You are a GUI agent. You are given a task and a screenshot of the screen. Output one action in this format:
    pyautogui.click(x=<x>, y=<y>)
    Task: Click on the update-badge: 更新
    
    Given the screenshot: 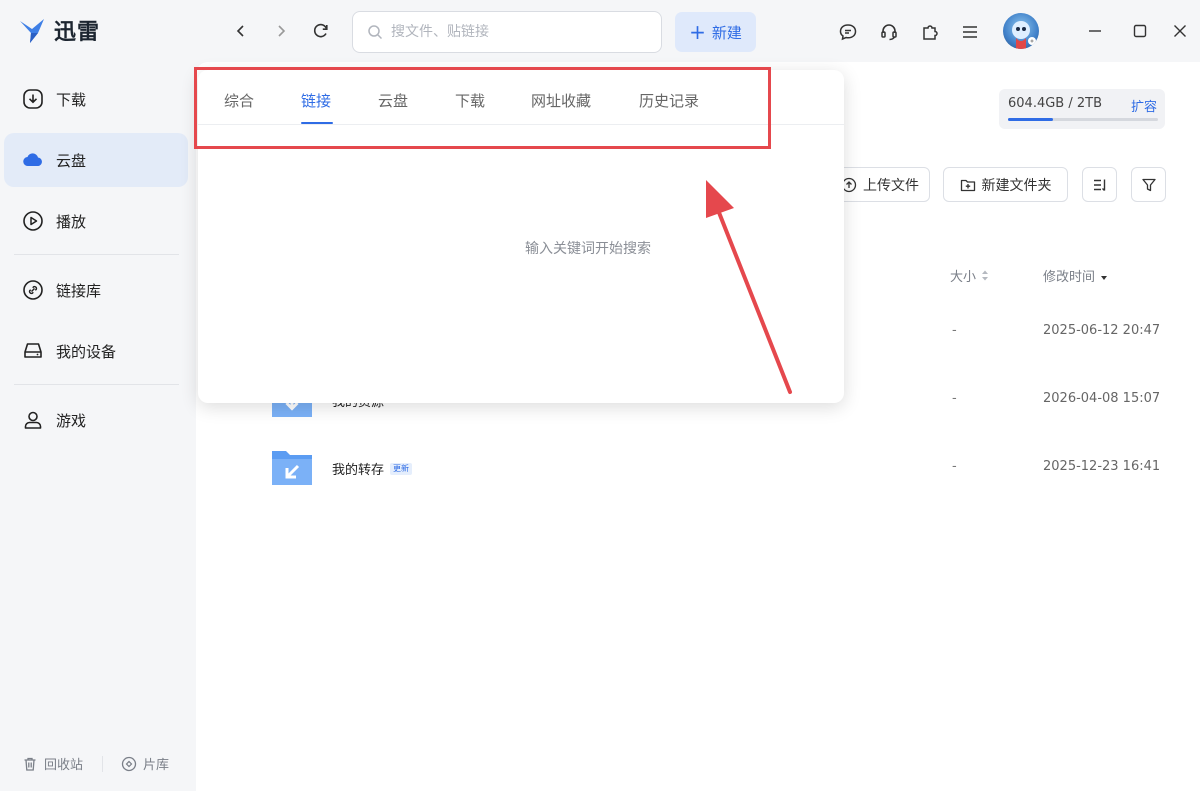 What is the action you would take?
    pyautogui.click(x=401, y=468)
    